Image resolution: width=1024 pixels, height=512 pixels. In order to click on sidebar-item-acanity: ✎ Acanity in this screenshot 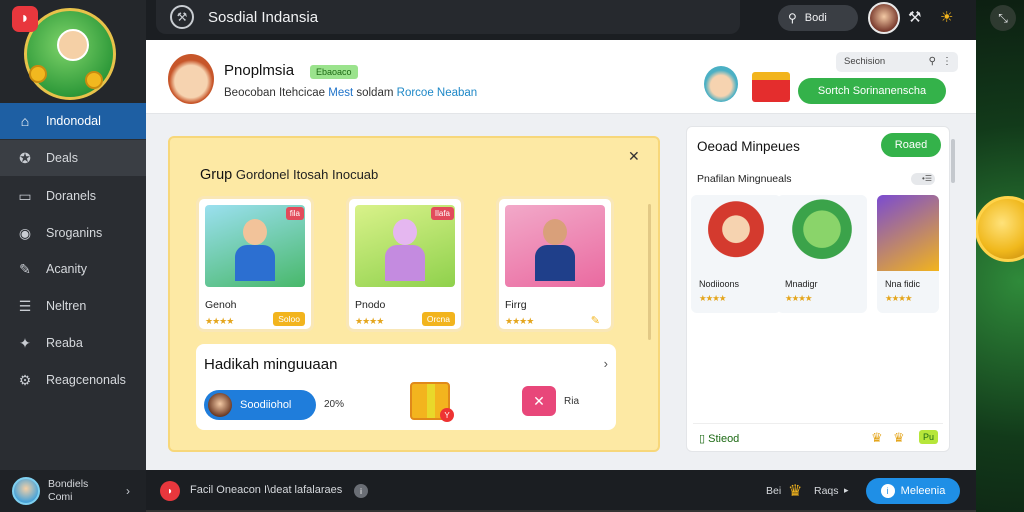, I will do `click(73, 269)`.